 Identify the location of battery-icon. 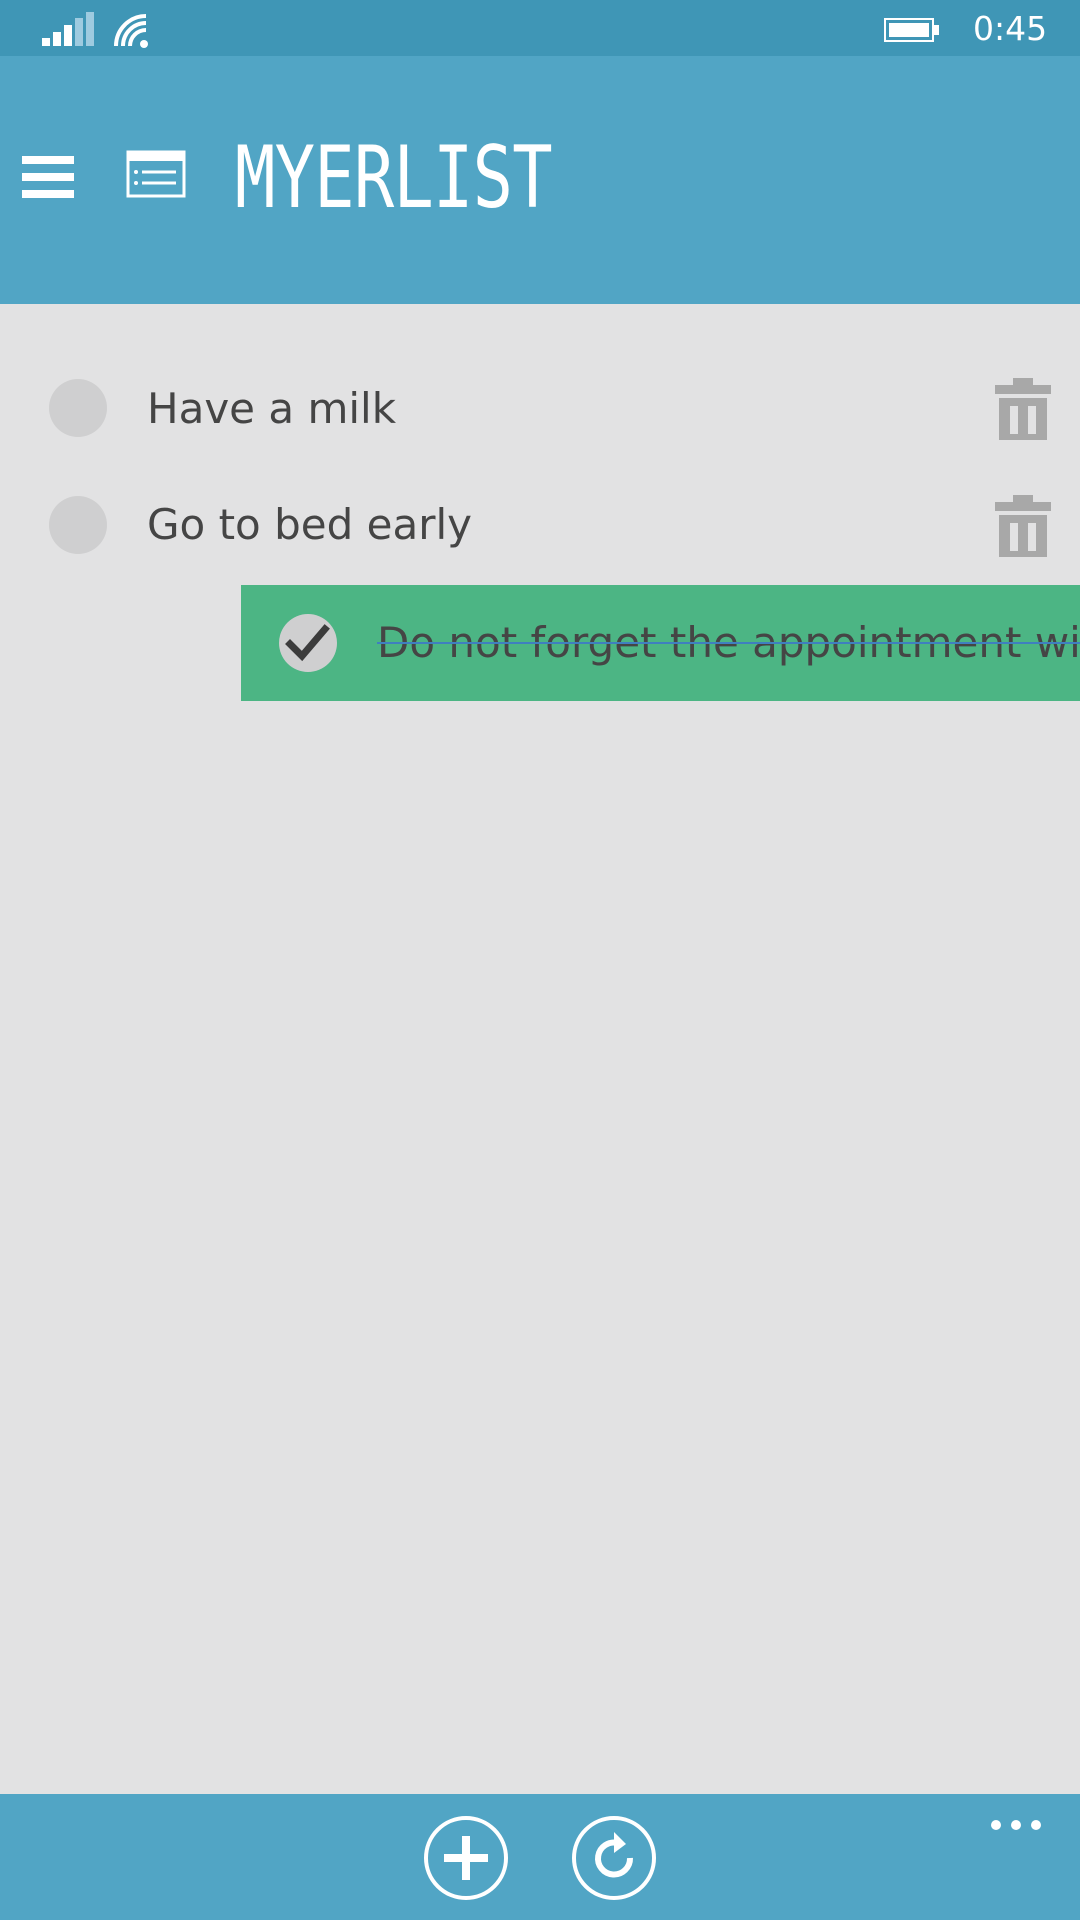
(911, 30).